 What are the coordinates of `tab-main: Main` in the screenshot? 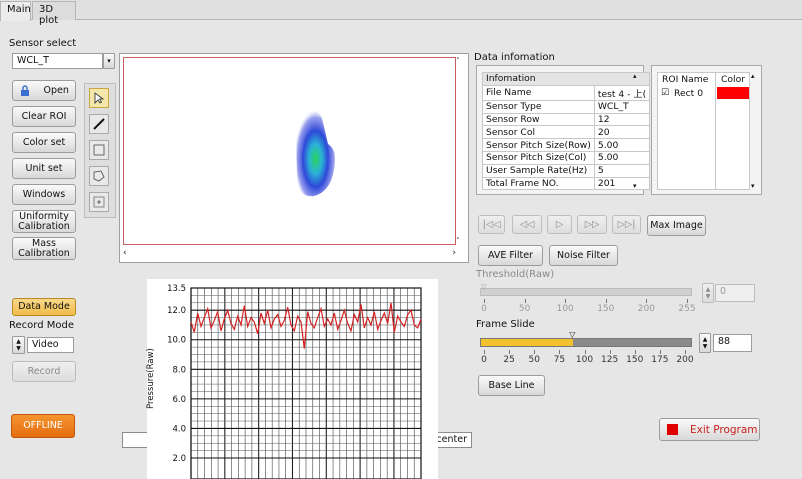 It's located at (15, 11).